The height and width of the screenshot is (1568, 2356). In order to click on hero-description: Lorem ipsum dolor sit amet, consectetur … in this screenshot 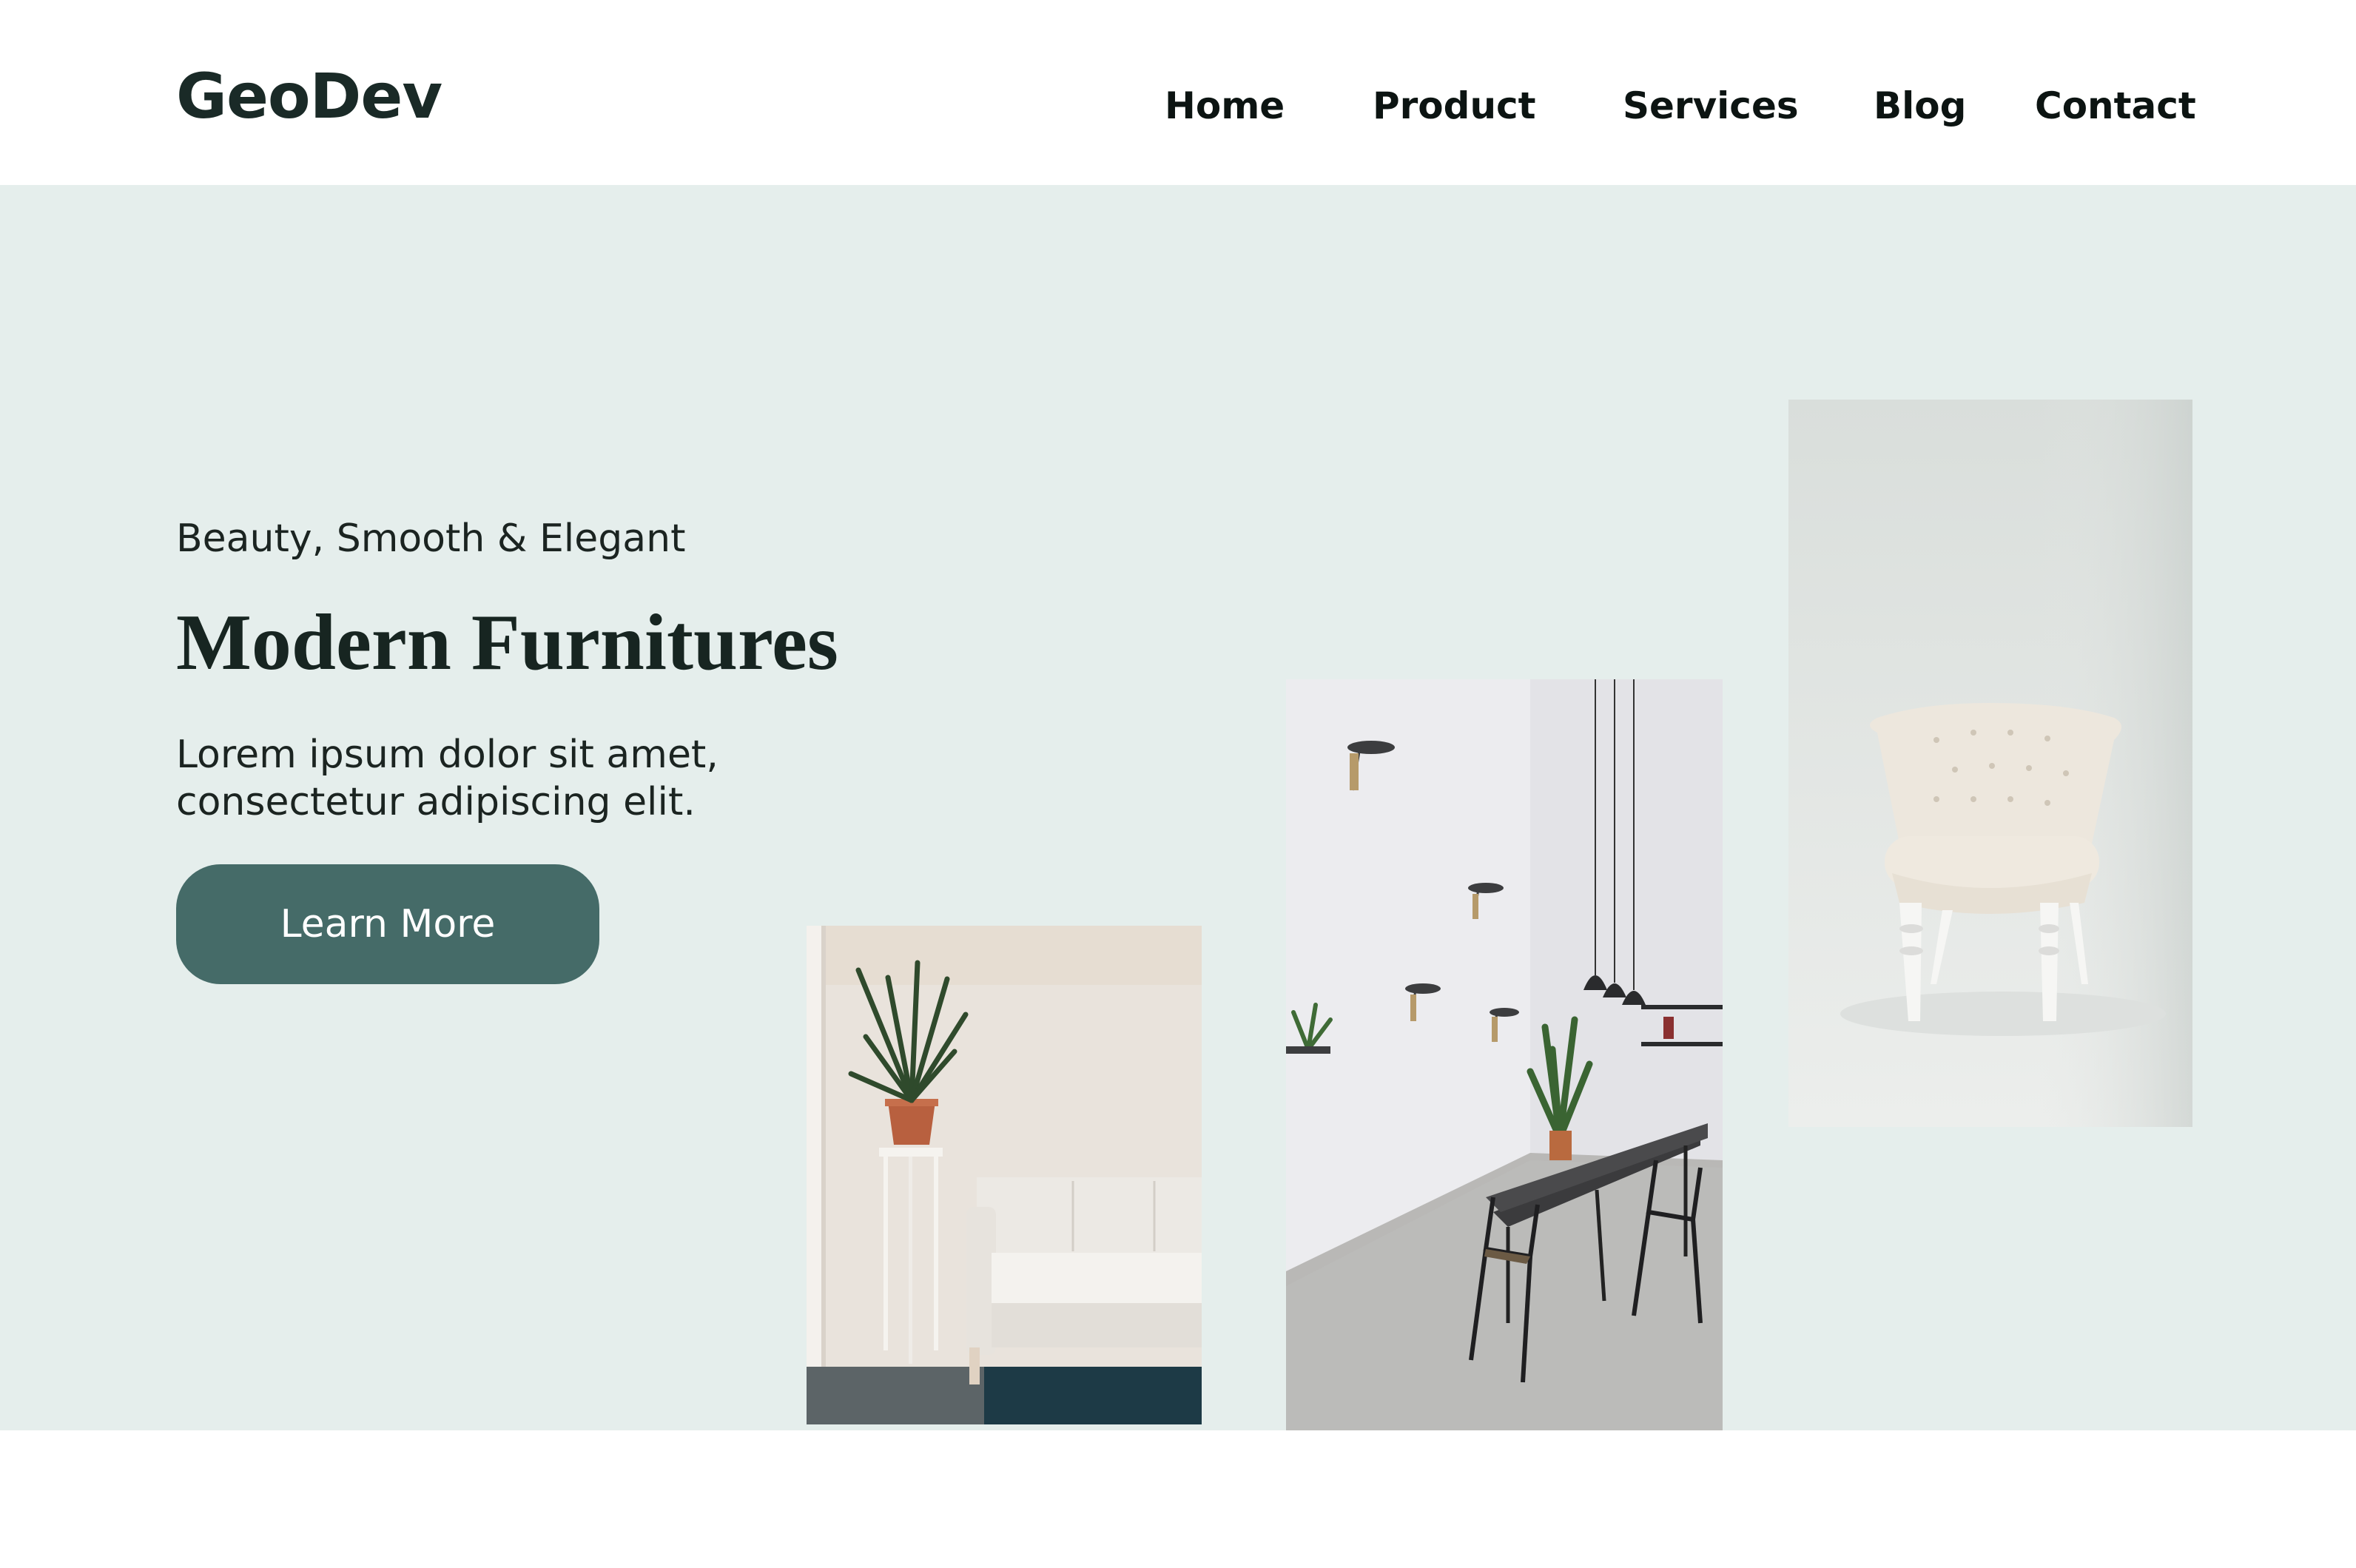, I will do `click(447, 778)`.